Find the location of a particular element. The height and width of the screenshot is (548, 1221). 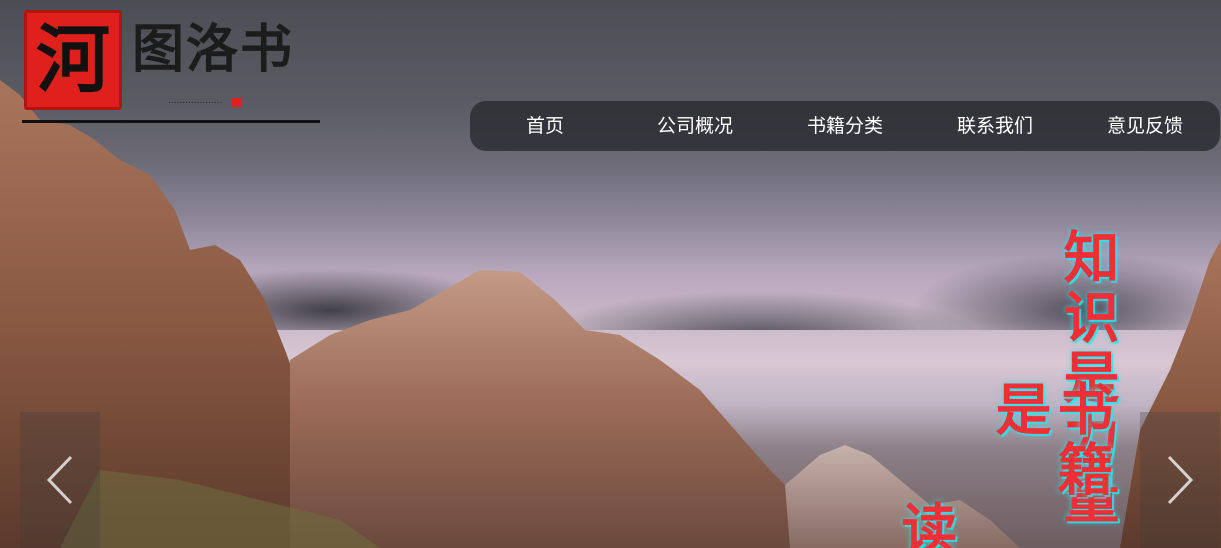

carousel-prev-button is located at coordinates (60, 480).